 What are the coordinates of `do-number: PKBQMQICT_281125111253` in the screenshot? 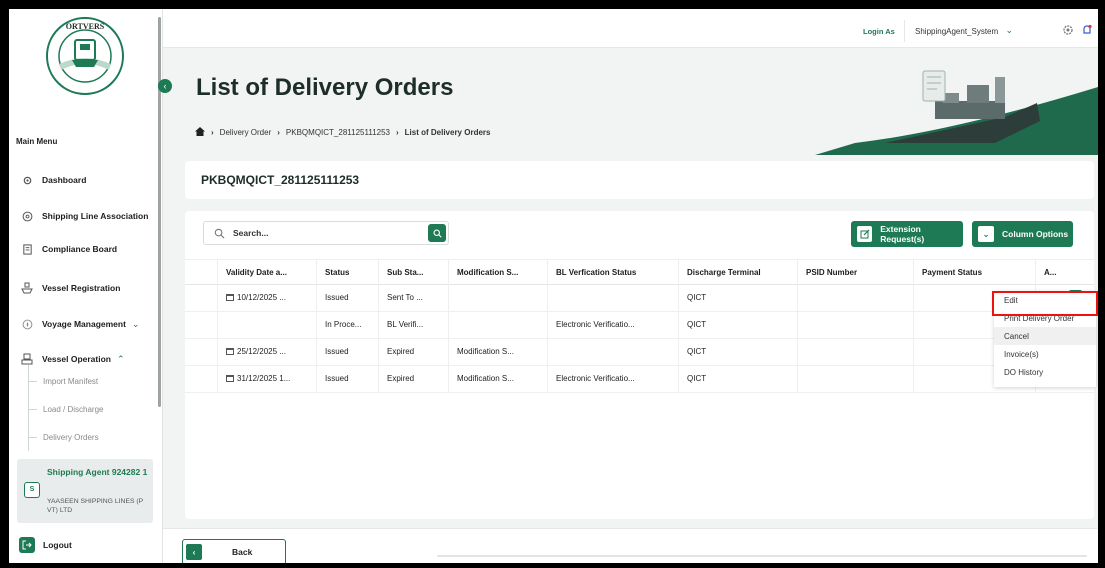 It's located at (280, 180).